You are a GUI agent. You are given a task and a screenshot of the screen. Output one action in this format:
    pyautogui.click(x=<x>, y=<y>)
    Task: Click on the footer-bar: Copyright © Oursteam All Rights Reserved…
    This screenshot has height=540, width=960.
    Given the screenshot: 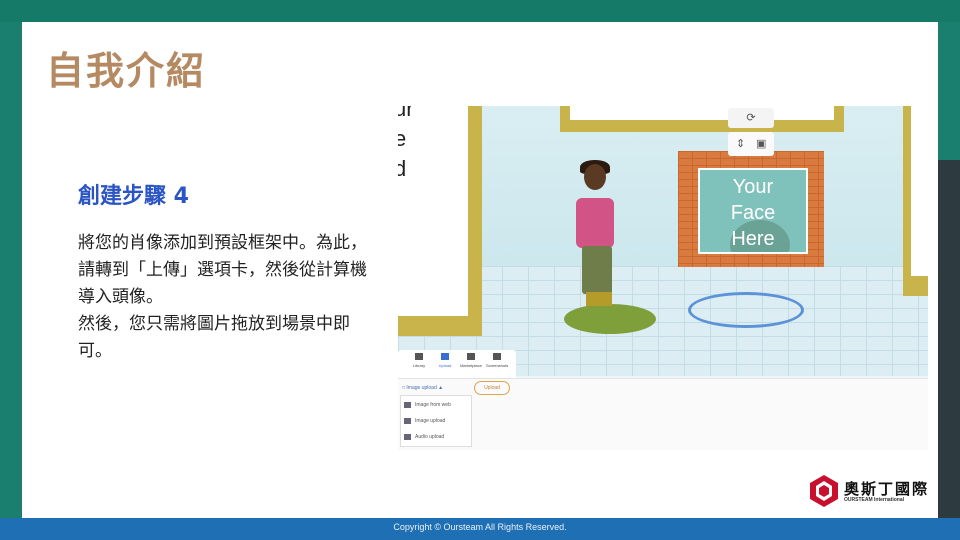 What is the action you would take?
    pyautogui.click(x=480, y=529)
    